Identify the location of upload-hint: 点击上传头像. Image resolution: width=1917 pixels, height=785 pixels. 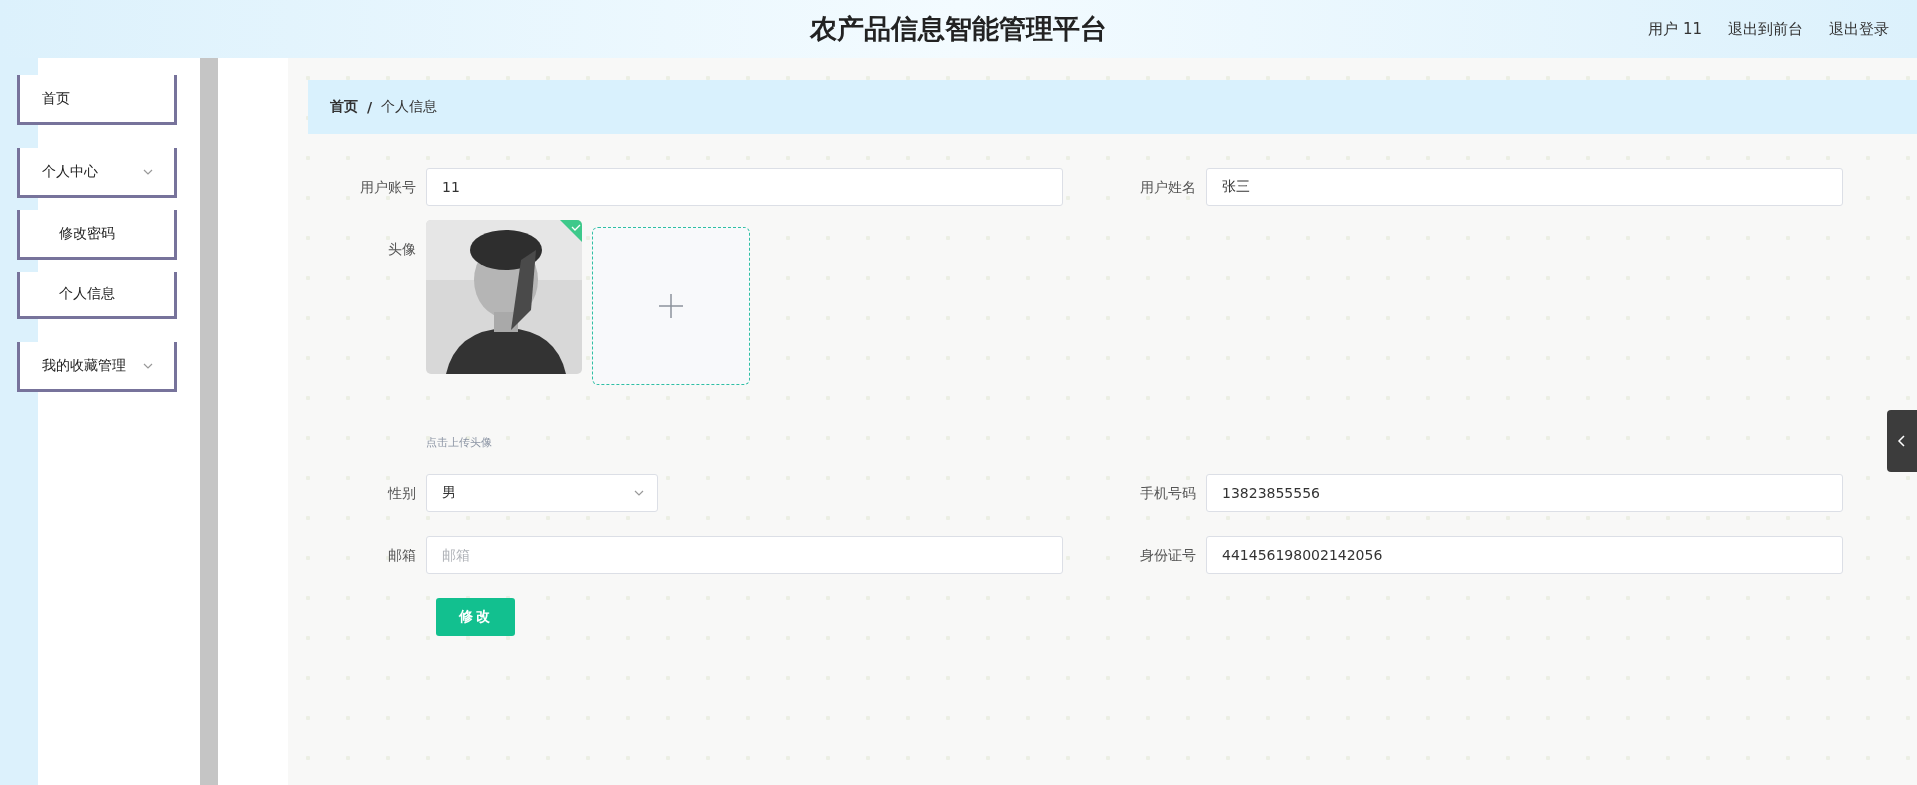
(459, 442).